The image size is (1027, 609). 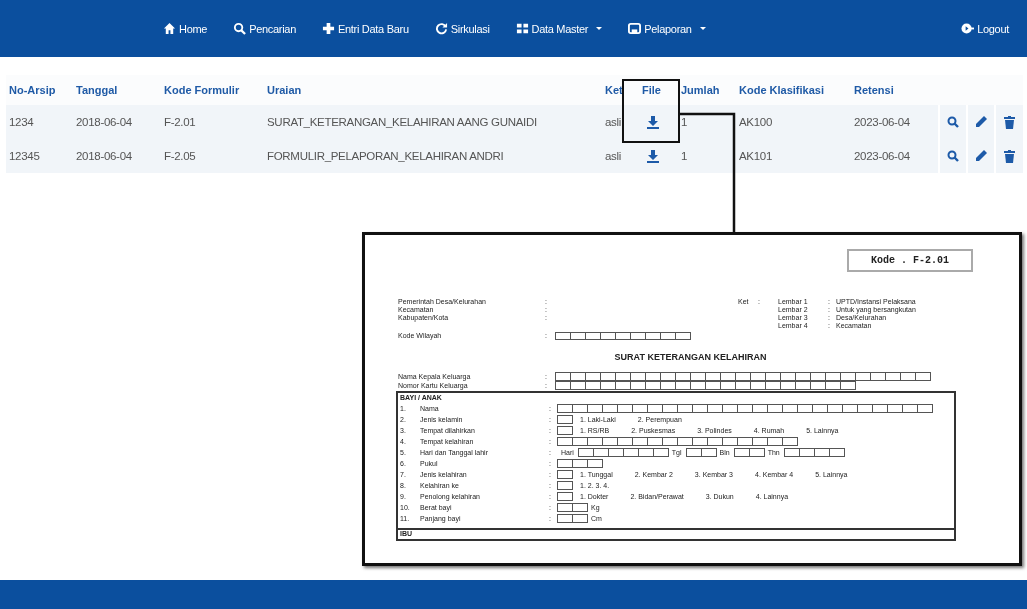 I want to click on table-cell: F-2.05, so click(x=212, y=156).